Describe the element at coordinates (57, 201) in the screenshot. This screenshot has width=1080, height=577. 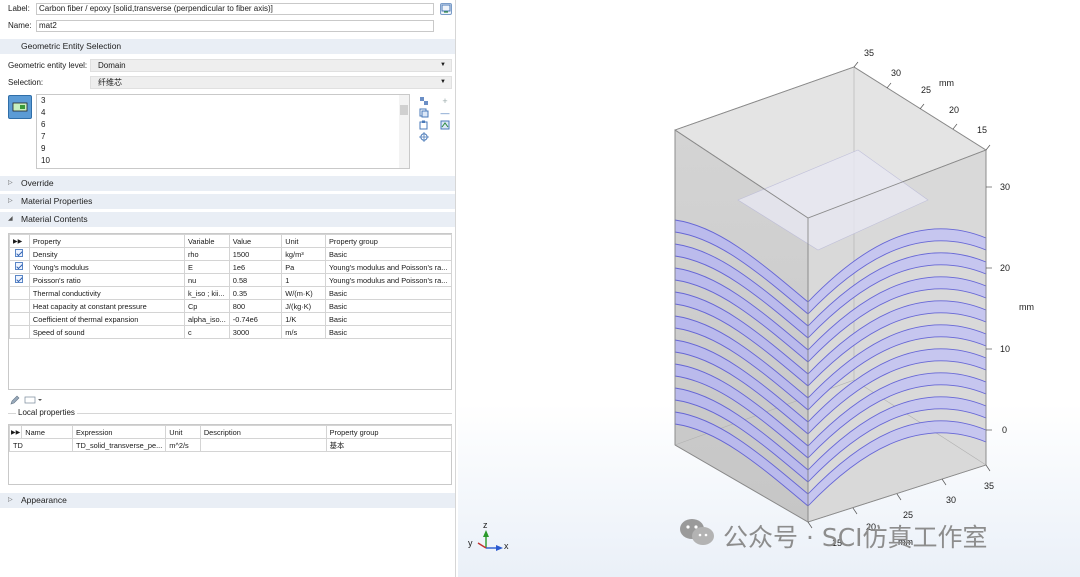
I see `section-material-properties-title: Material Properties` at that location.